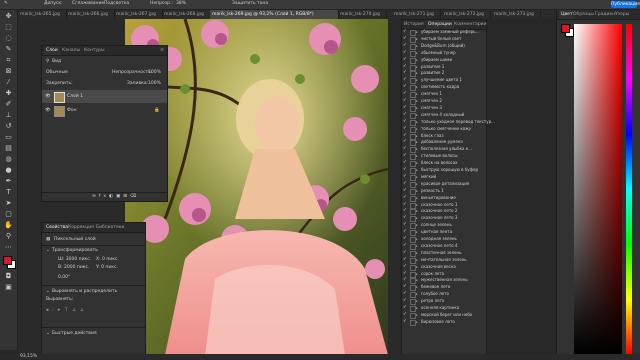 The image size is (640, 360). What do you see at coordinates (57, 227) in the screenshot?
I see `tab-properties: Свойства` at bounding box center [57, 227].